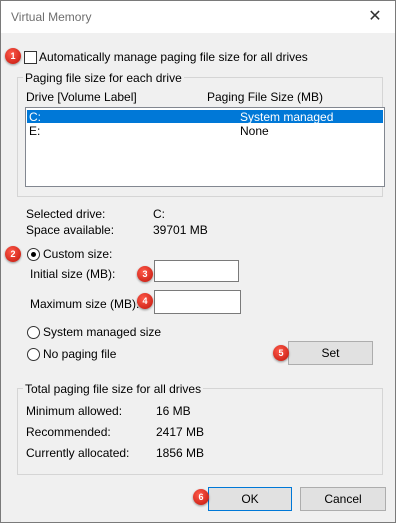  I want to click on no-paging-file-label: No paging file, so click(79, 354).